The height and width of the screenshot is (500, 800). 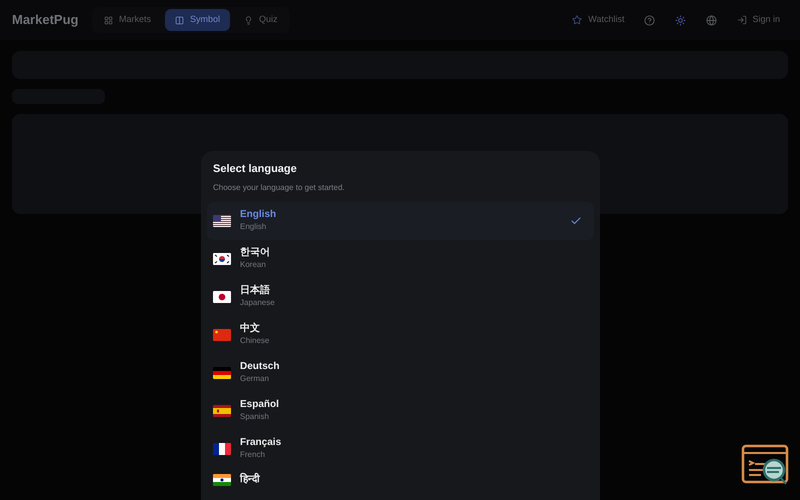 What do you see at coordinates (400, 259) in the screenshot?
I see `language-option: 한국어 Korean` at bounding box center [400, 259].